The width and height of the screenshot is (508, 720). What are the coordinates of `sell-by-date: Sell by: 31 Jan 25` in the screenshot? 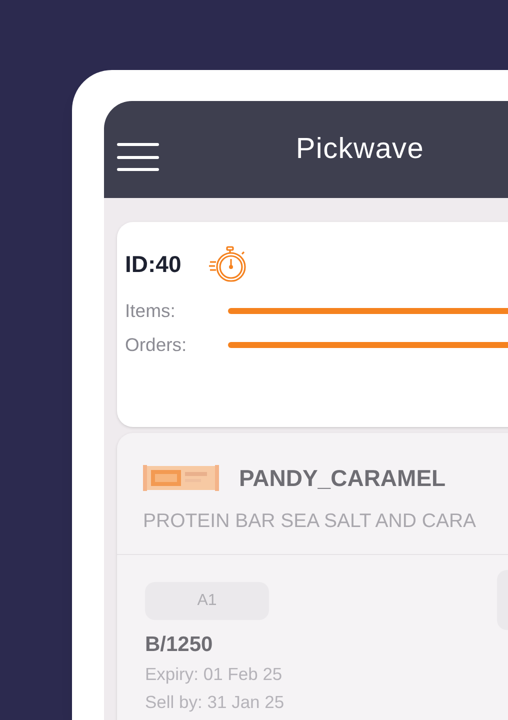 It's located at (215, 702).